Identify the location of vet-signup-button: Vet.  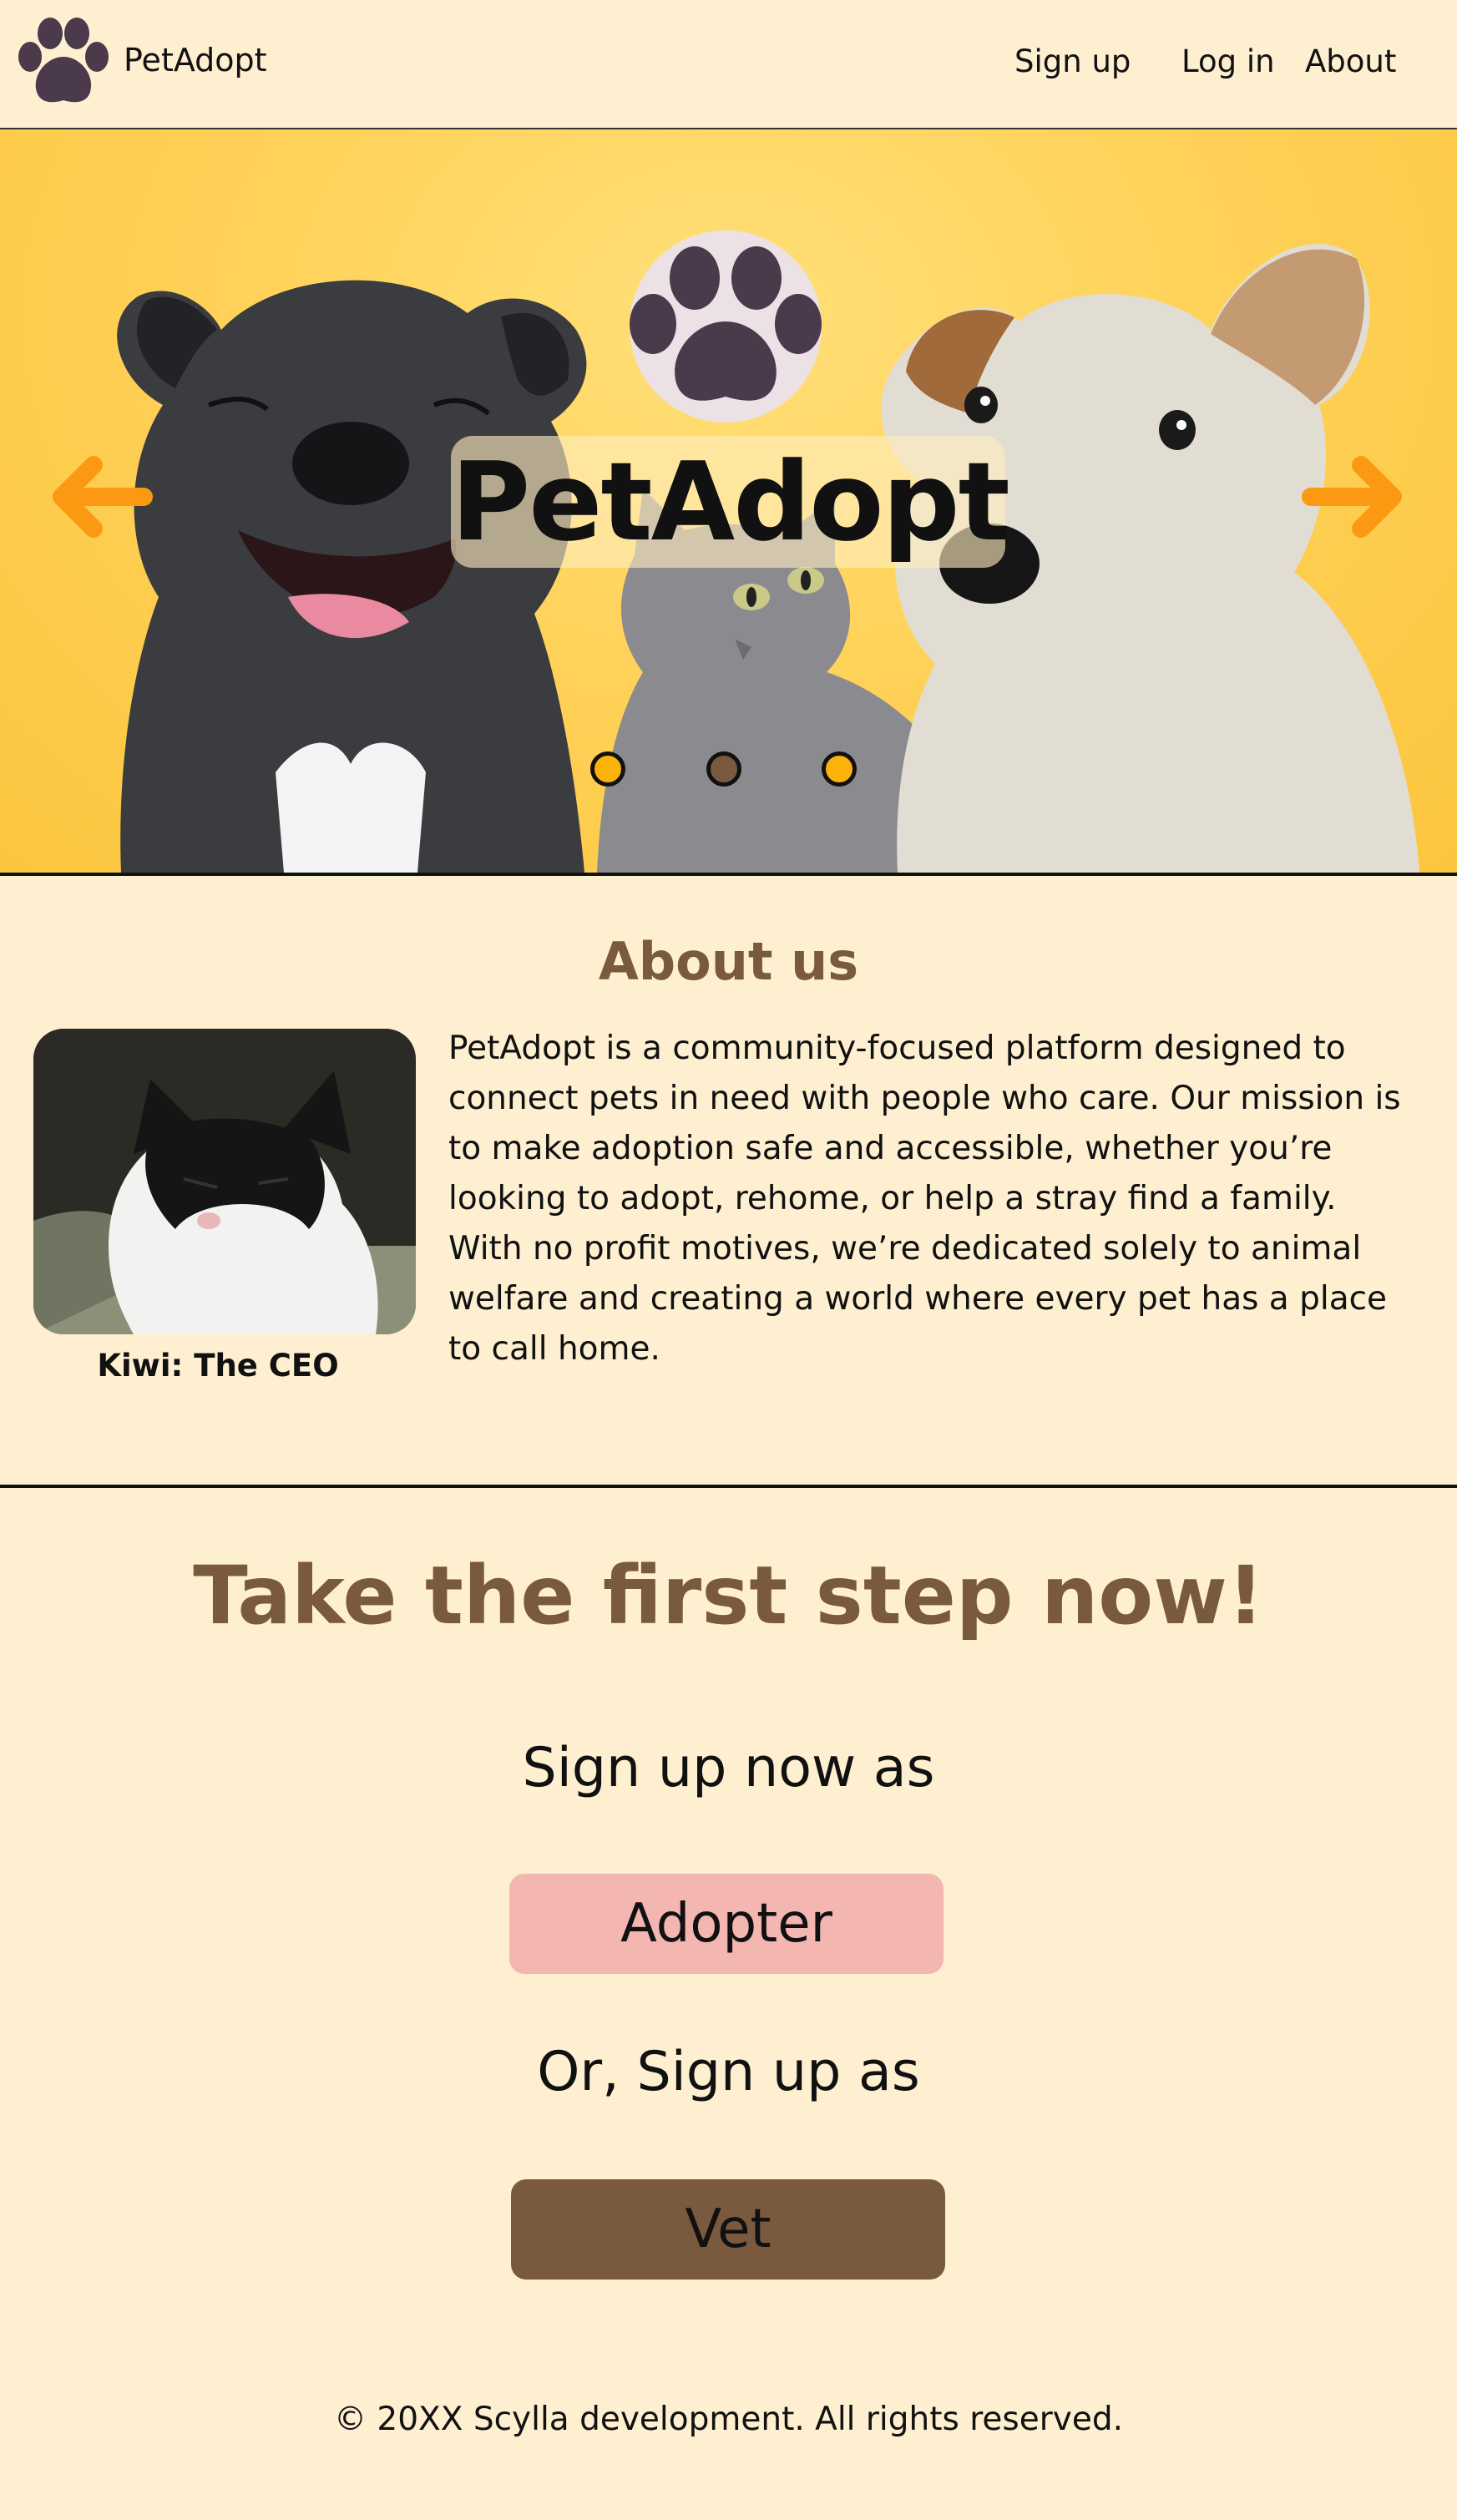
(728, 2229).